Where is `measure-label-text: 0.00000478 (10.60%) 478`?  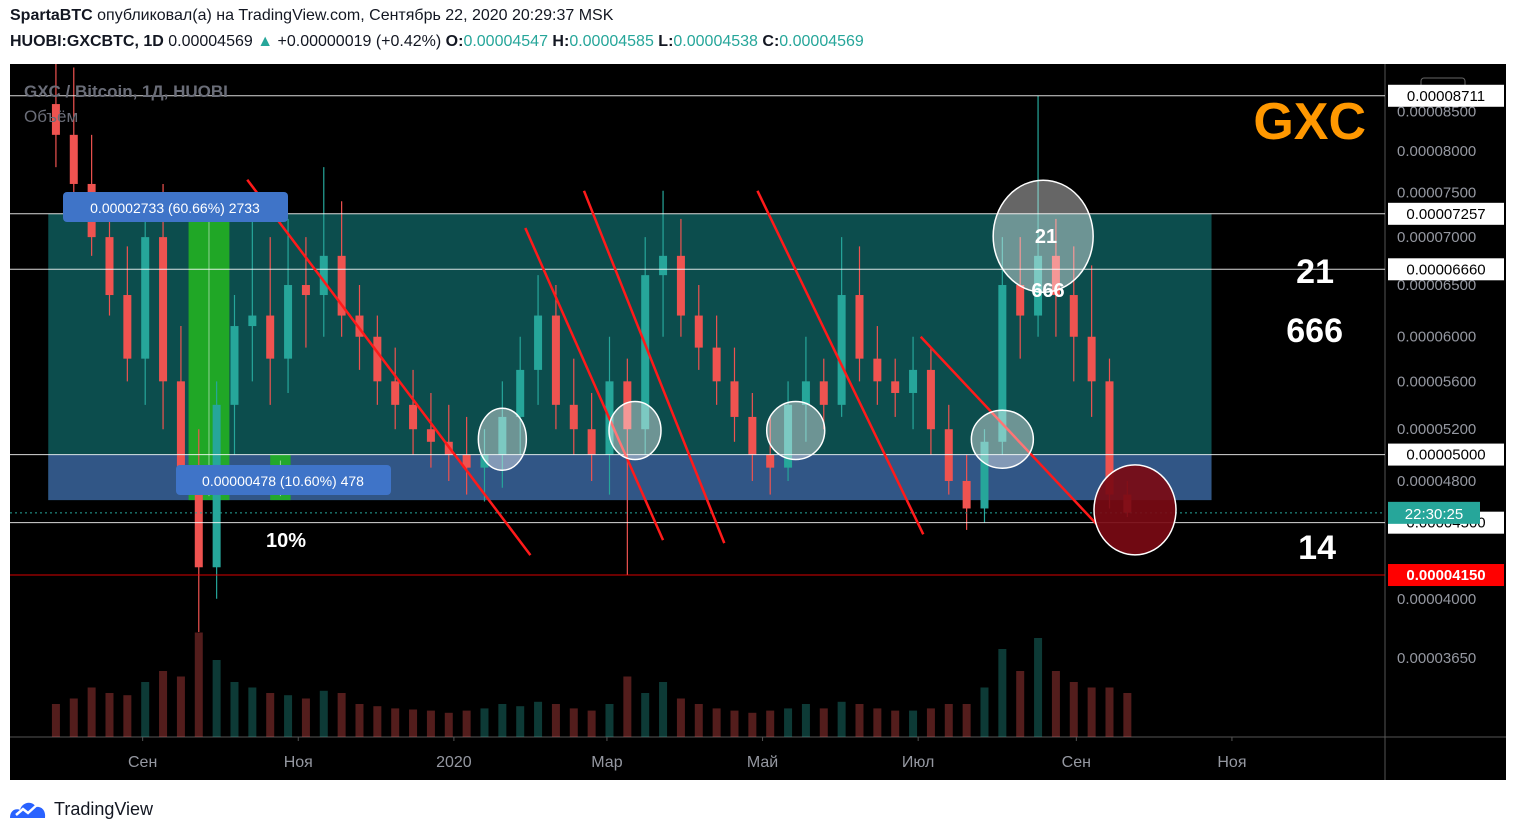 measure-label-text: 0.00000478 (10.60%) 478 is located at coordinates (283, 481).